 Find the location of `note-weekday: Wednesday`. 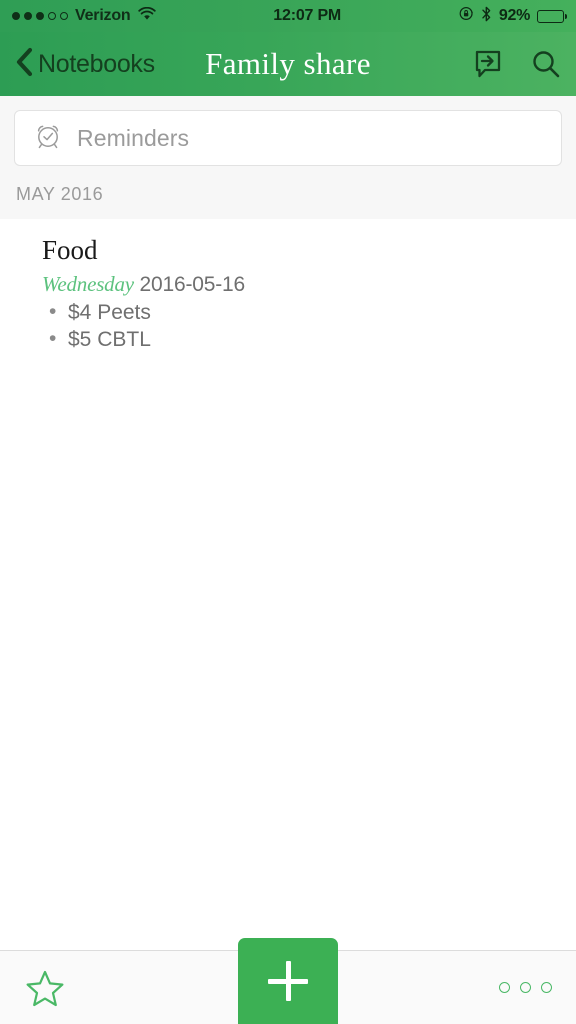

note-weekday: Wednesday is located at coordinates (88, 284).